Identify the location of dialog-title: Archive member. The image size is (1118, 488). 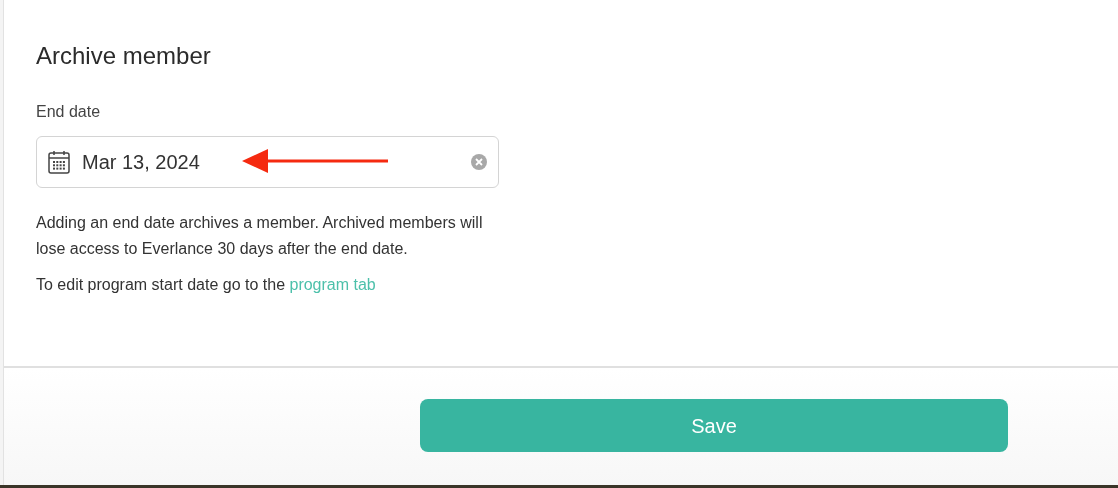
(123, 56).